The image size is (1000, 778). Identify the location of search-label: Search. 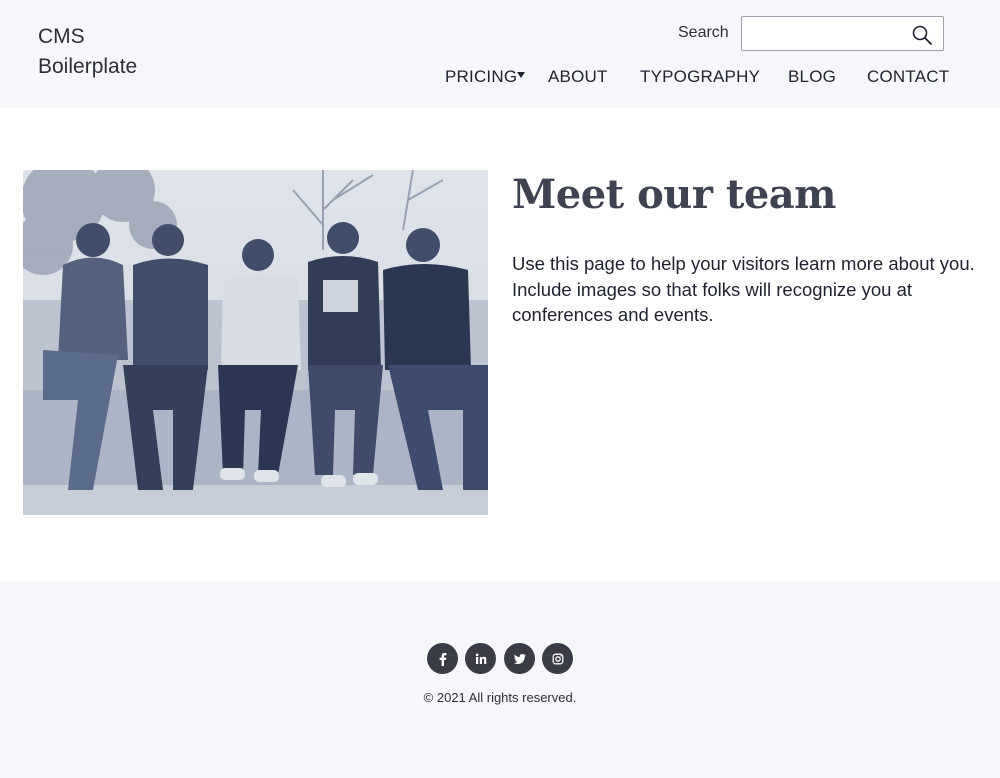
(703, 32).